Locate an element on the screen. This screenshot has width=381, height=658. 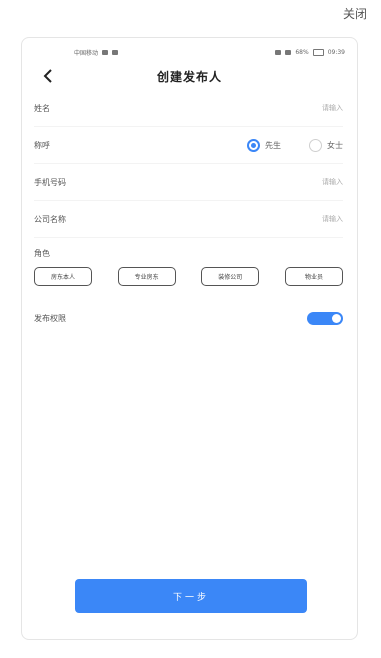
wifi-icon is located at coordinates (115, 52).